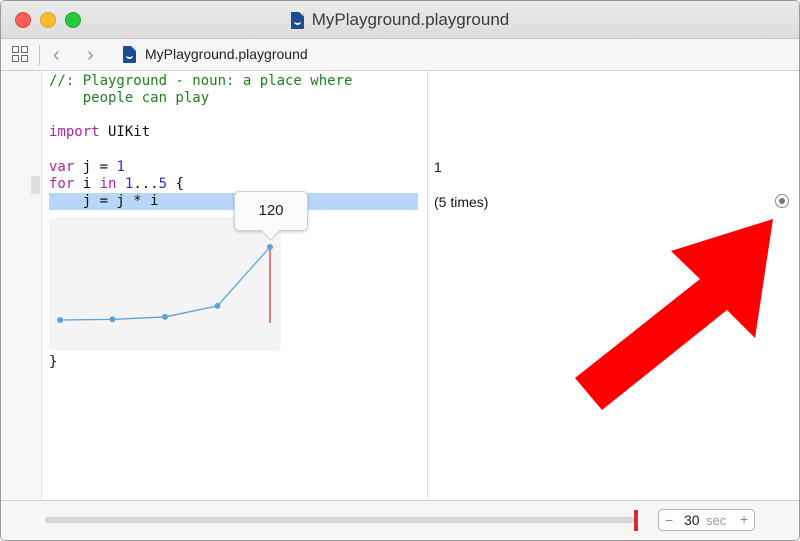 The width and height of the screenshot is (800, 541). Describe the element at coordinates (120, 167) in the screenshot. I see `code-var-number: 1` at that location.